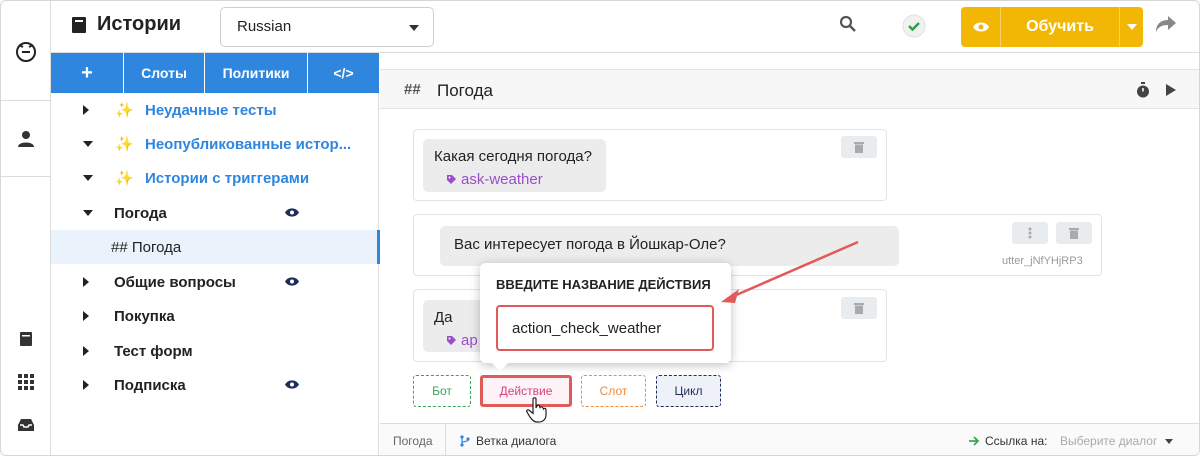 The image size is (1200, 456). Describe the element at coordinates (513, 156) in the screenshot. I see `user-message-text: Какая сегодня погода?` at that location.